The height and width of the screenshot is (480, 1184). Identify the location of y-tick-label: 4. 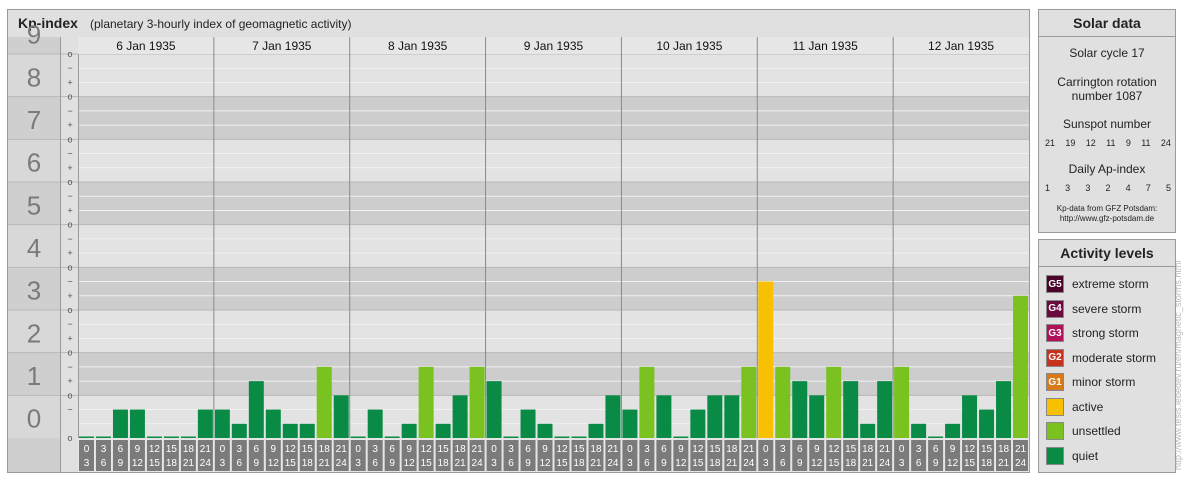
(34, 248).